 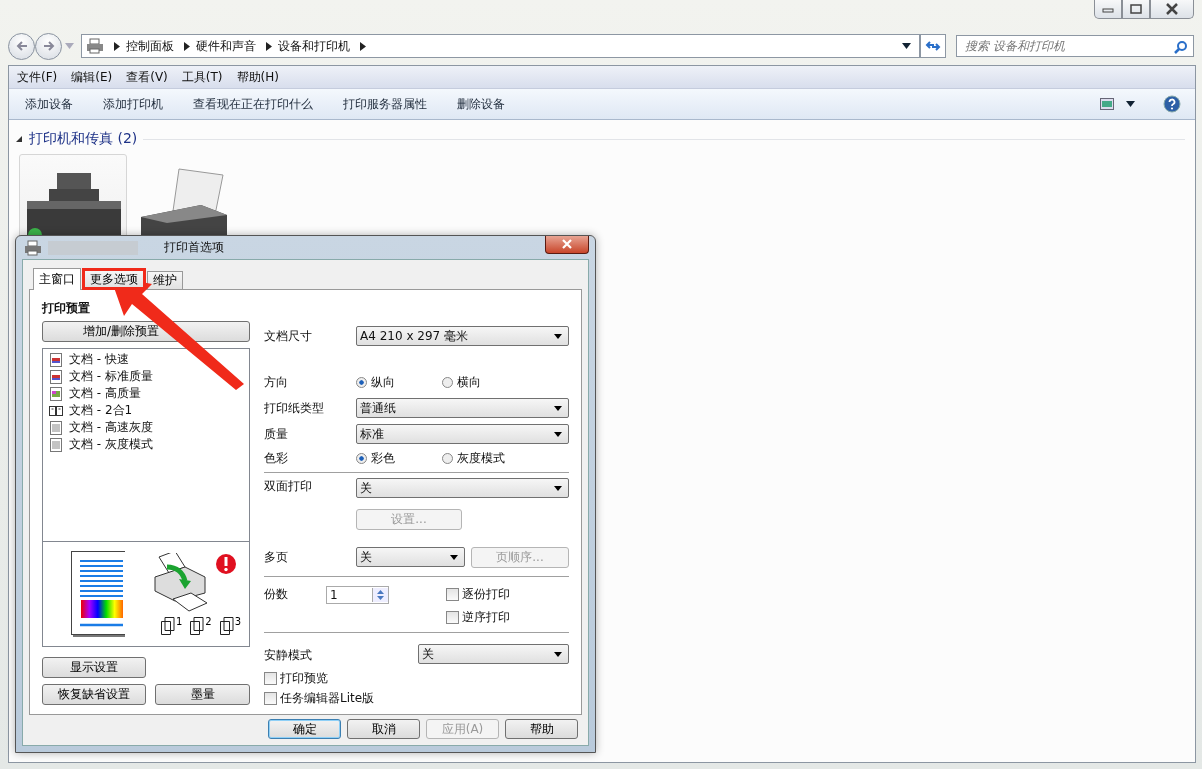 I want to click on back-arrow-icon, so click(x=21, y=46).